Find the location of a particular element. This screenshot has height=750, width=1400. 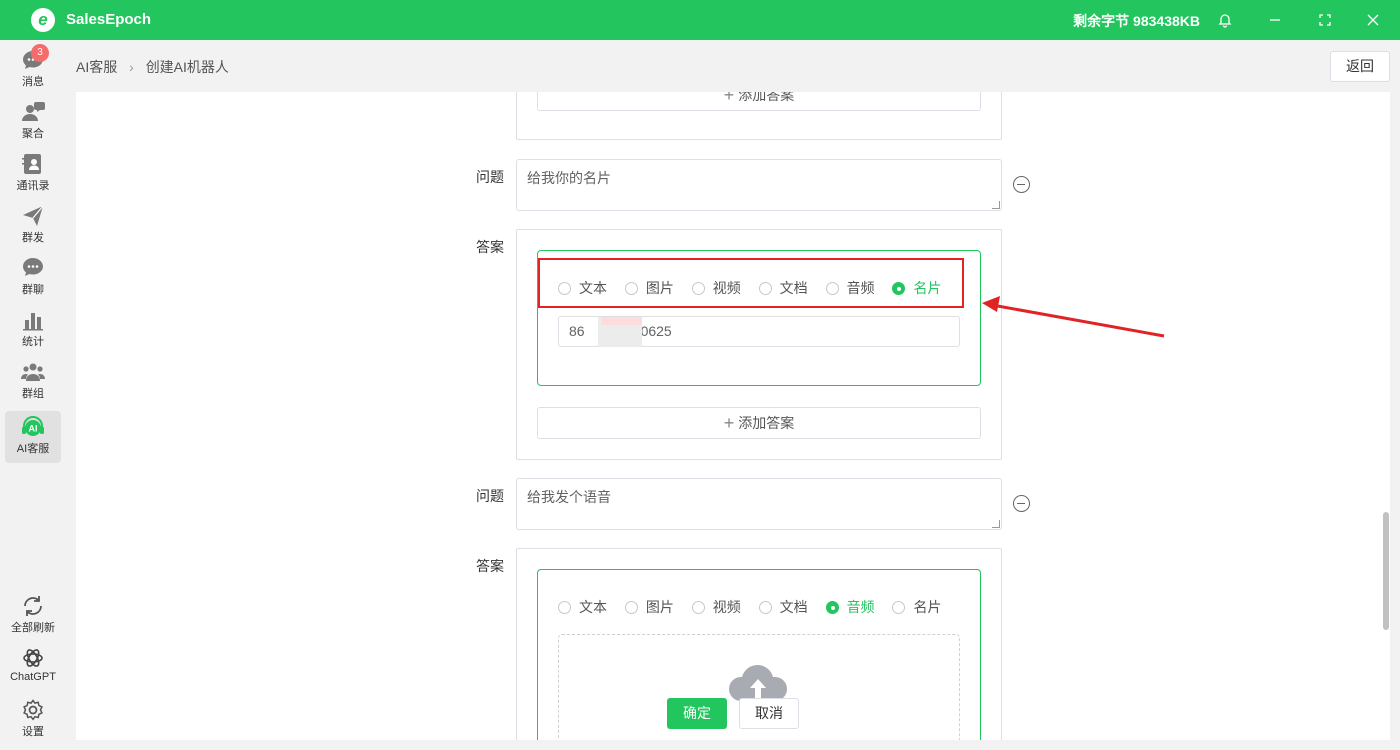

sidebar-item-messages: 3 消息 is located at coordinates (33, 70).